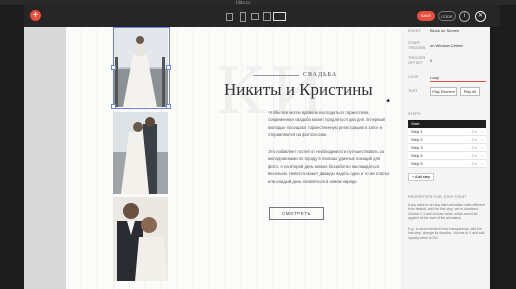  Describe the element at coordinates (267, 16) in the screenshot. I see `mobile-icon` at that location.